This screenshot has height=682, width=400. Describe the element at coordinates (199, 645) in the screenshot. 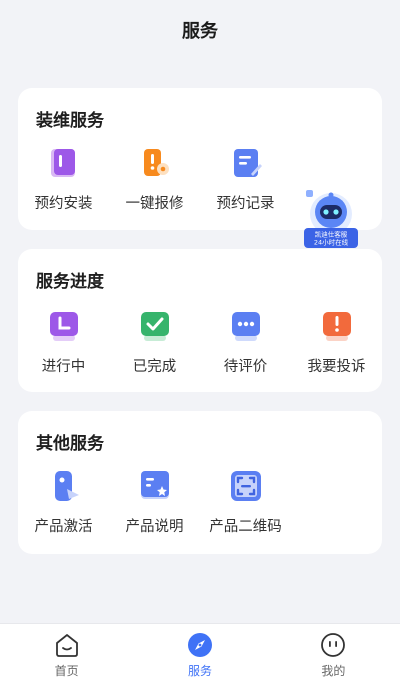

I see `compass-icon` at that location.